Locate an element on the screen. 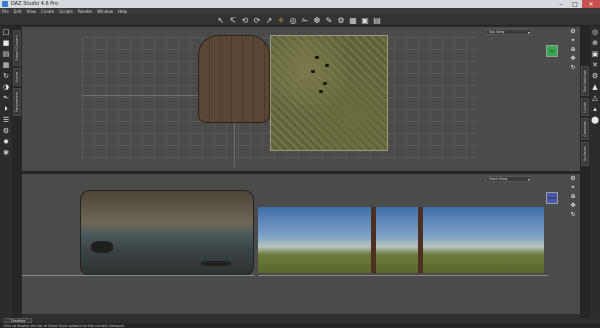  view-cube: Front is located at coordinates (552, 198).